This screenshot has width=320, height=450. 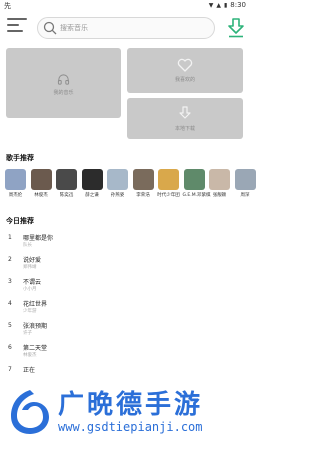 What do you see at coordinates (27, 245) in the screenshot?
I see `song-artist: 队长` at bounding box center [27, 245].